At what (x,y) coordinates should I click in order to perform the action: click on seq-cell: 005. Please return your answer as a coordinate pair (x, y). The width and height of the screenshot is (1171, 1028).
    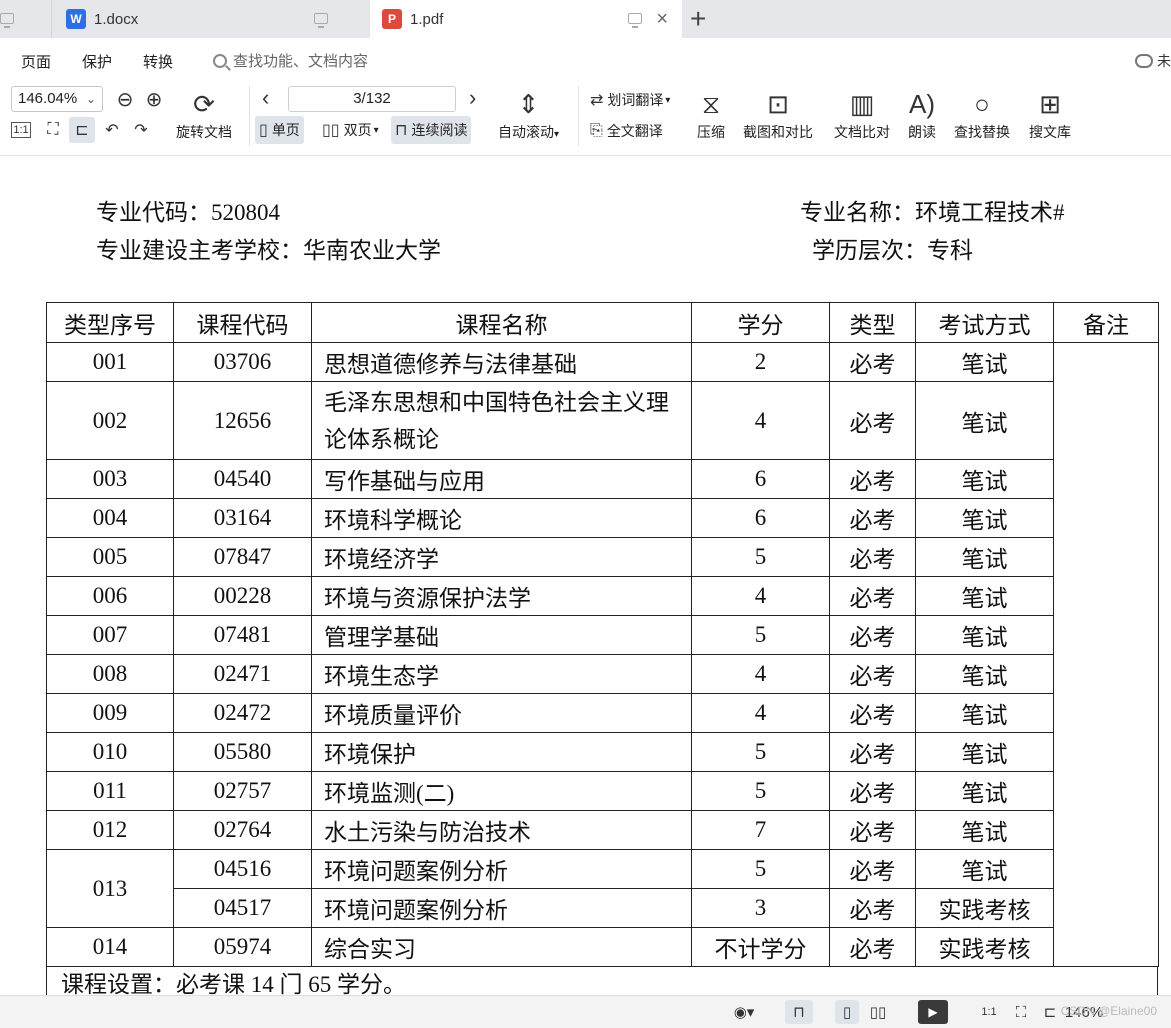
    Looking at the image, I should click on (110, 557).